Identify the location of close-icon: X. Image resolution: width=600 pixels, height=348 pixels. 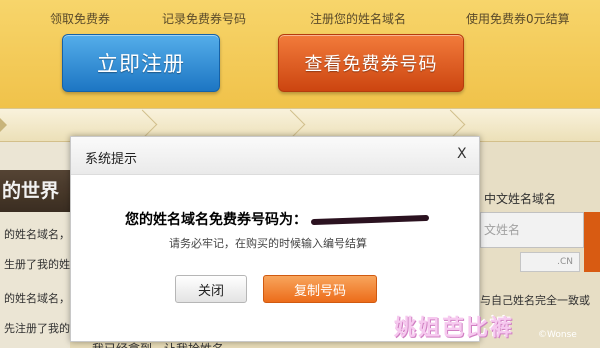
(462, 154).